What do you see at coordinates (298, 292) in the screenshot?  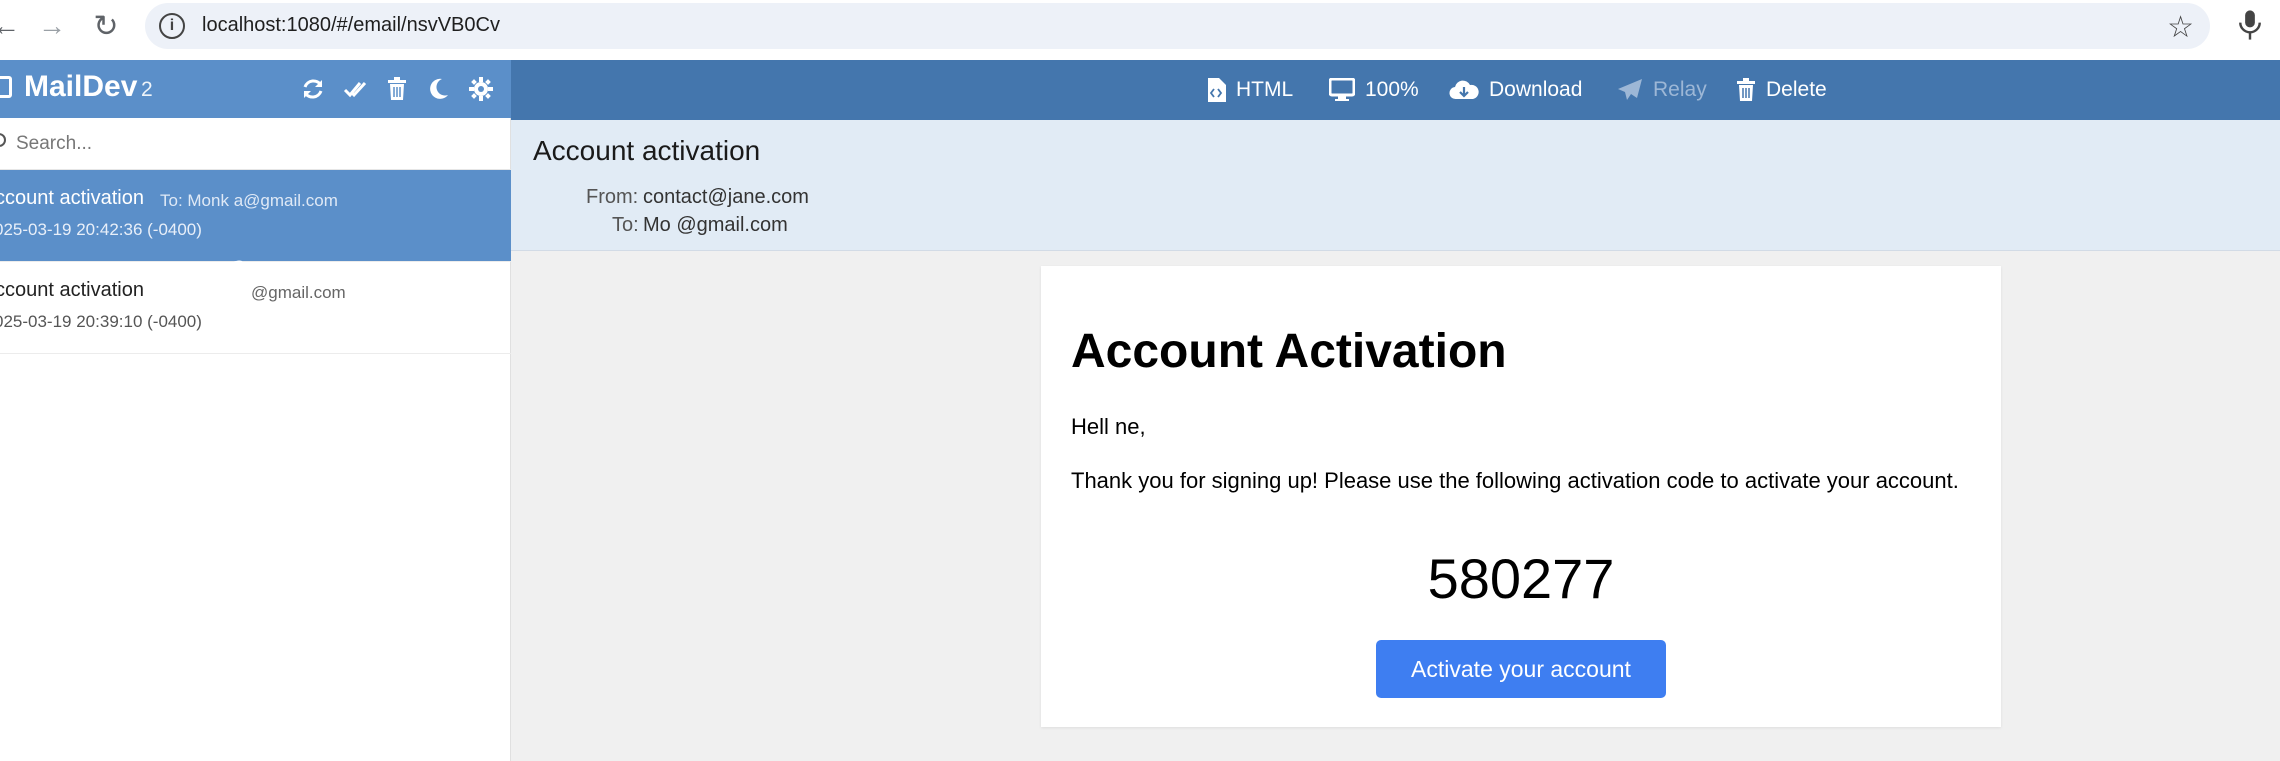 I see `email-recipient: @gmail.com` at bounding box center [298, 292].